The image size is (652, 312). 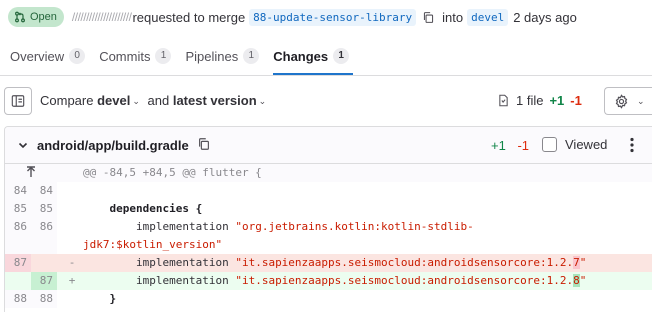 What do you see at coordinates (72, 263) in the screenshot?
I see `diff-symbol: -` at bounding box center [72, 263].